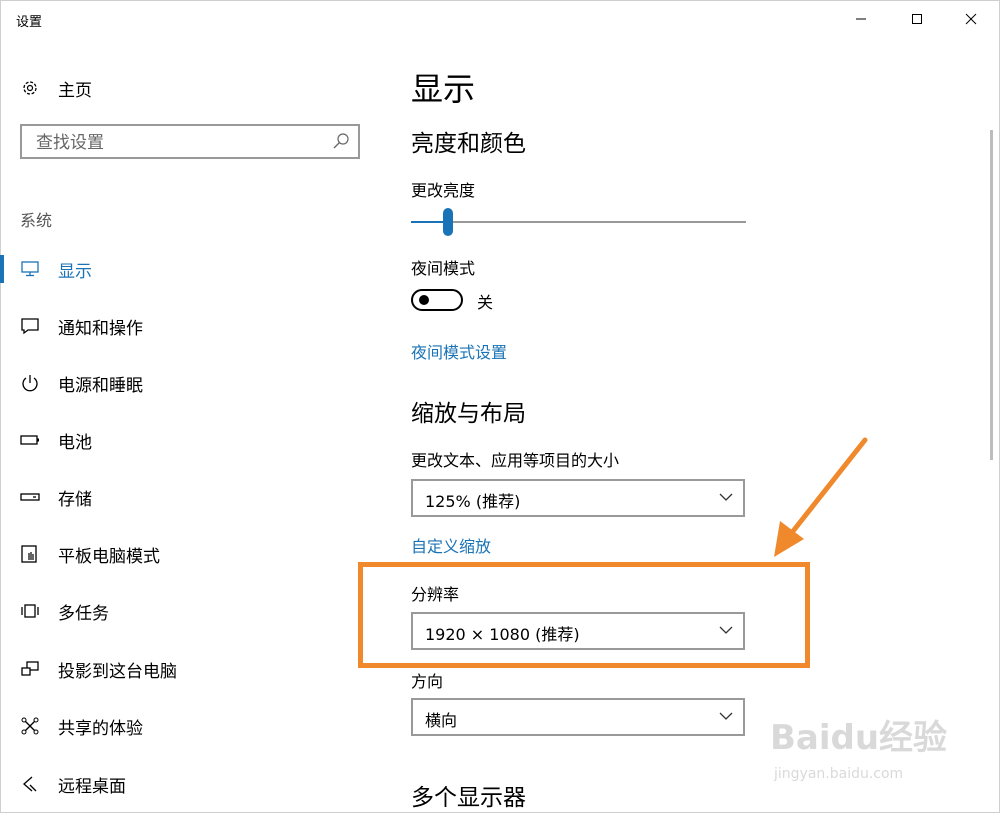  I want to click on sidebar-item-tablet: 平板电脑模式, so click(180, 554).